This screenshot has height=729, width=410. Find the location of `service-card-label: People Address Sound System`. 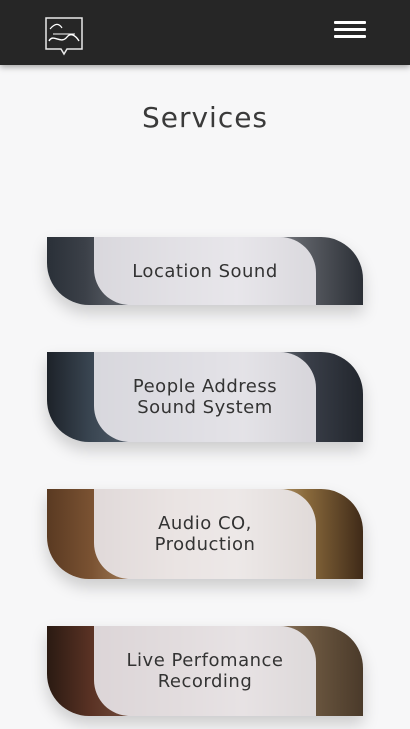

service-card-label: People Address Sound System is located at coordinates (205, 397).